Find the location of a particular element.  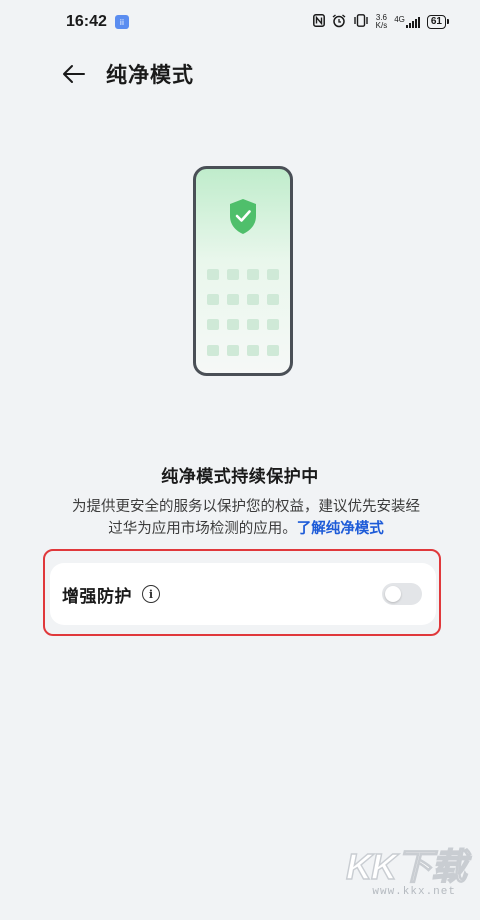

status-left: 16:42 ii is located at coordinates (97, 22).